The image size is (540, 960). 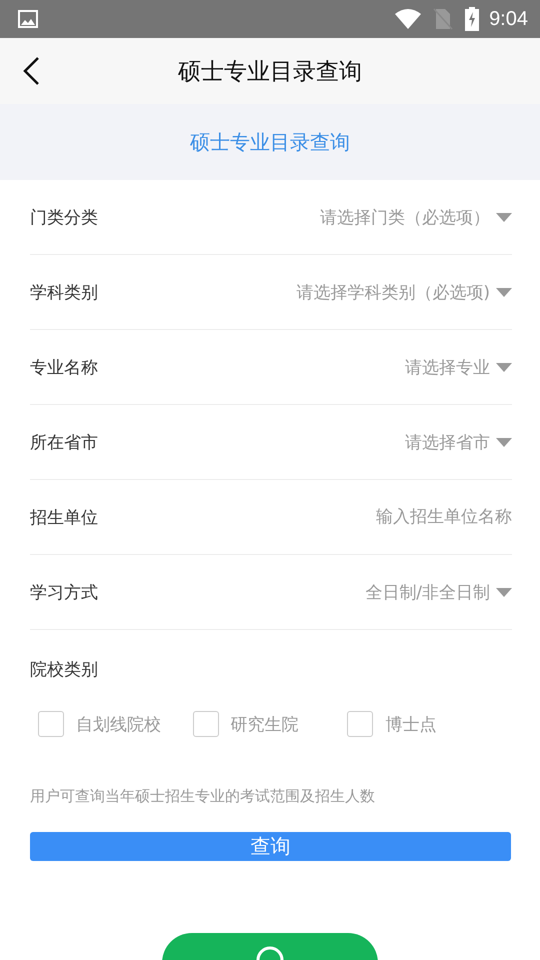 I want to click on wifi-icon, so click(x=408, y=19).